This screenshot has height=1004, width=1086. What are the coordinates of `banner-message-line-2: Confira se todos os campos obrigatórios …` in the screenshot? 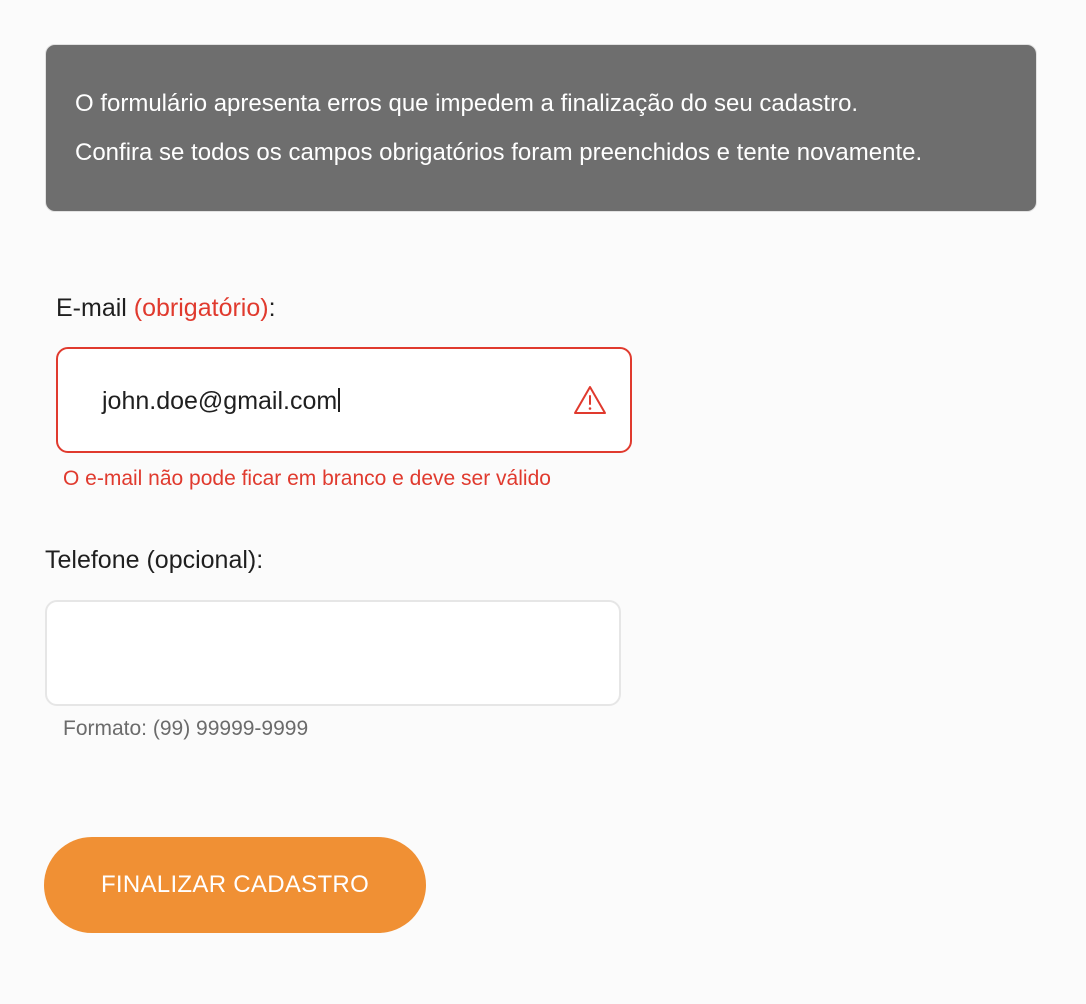 It's located at (499, 152).